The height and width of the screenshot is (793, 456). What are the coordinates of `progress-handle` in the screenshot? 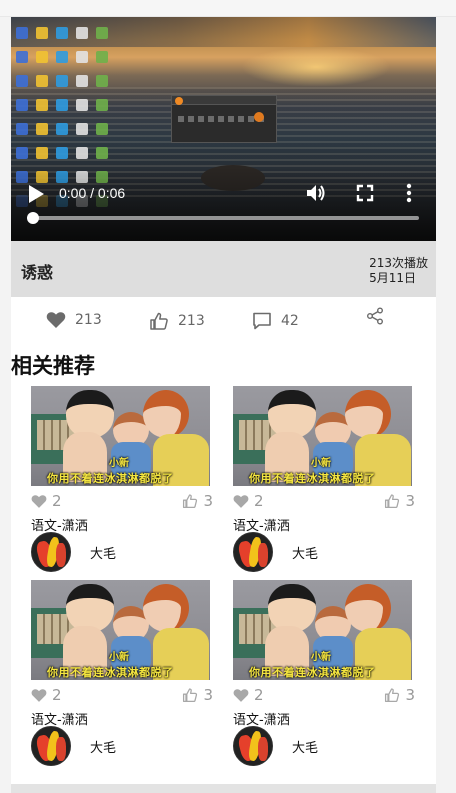 It's located at (33, 218).